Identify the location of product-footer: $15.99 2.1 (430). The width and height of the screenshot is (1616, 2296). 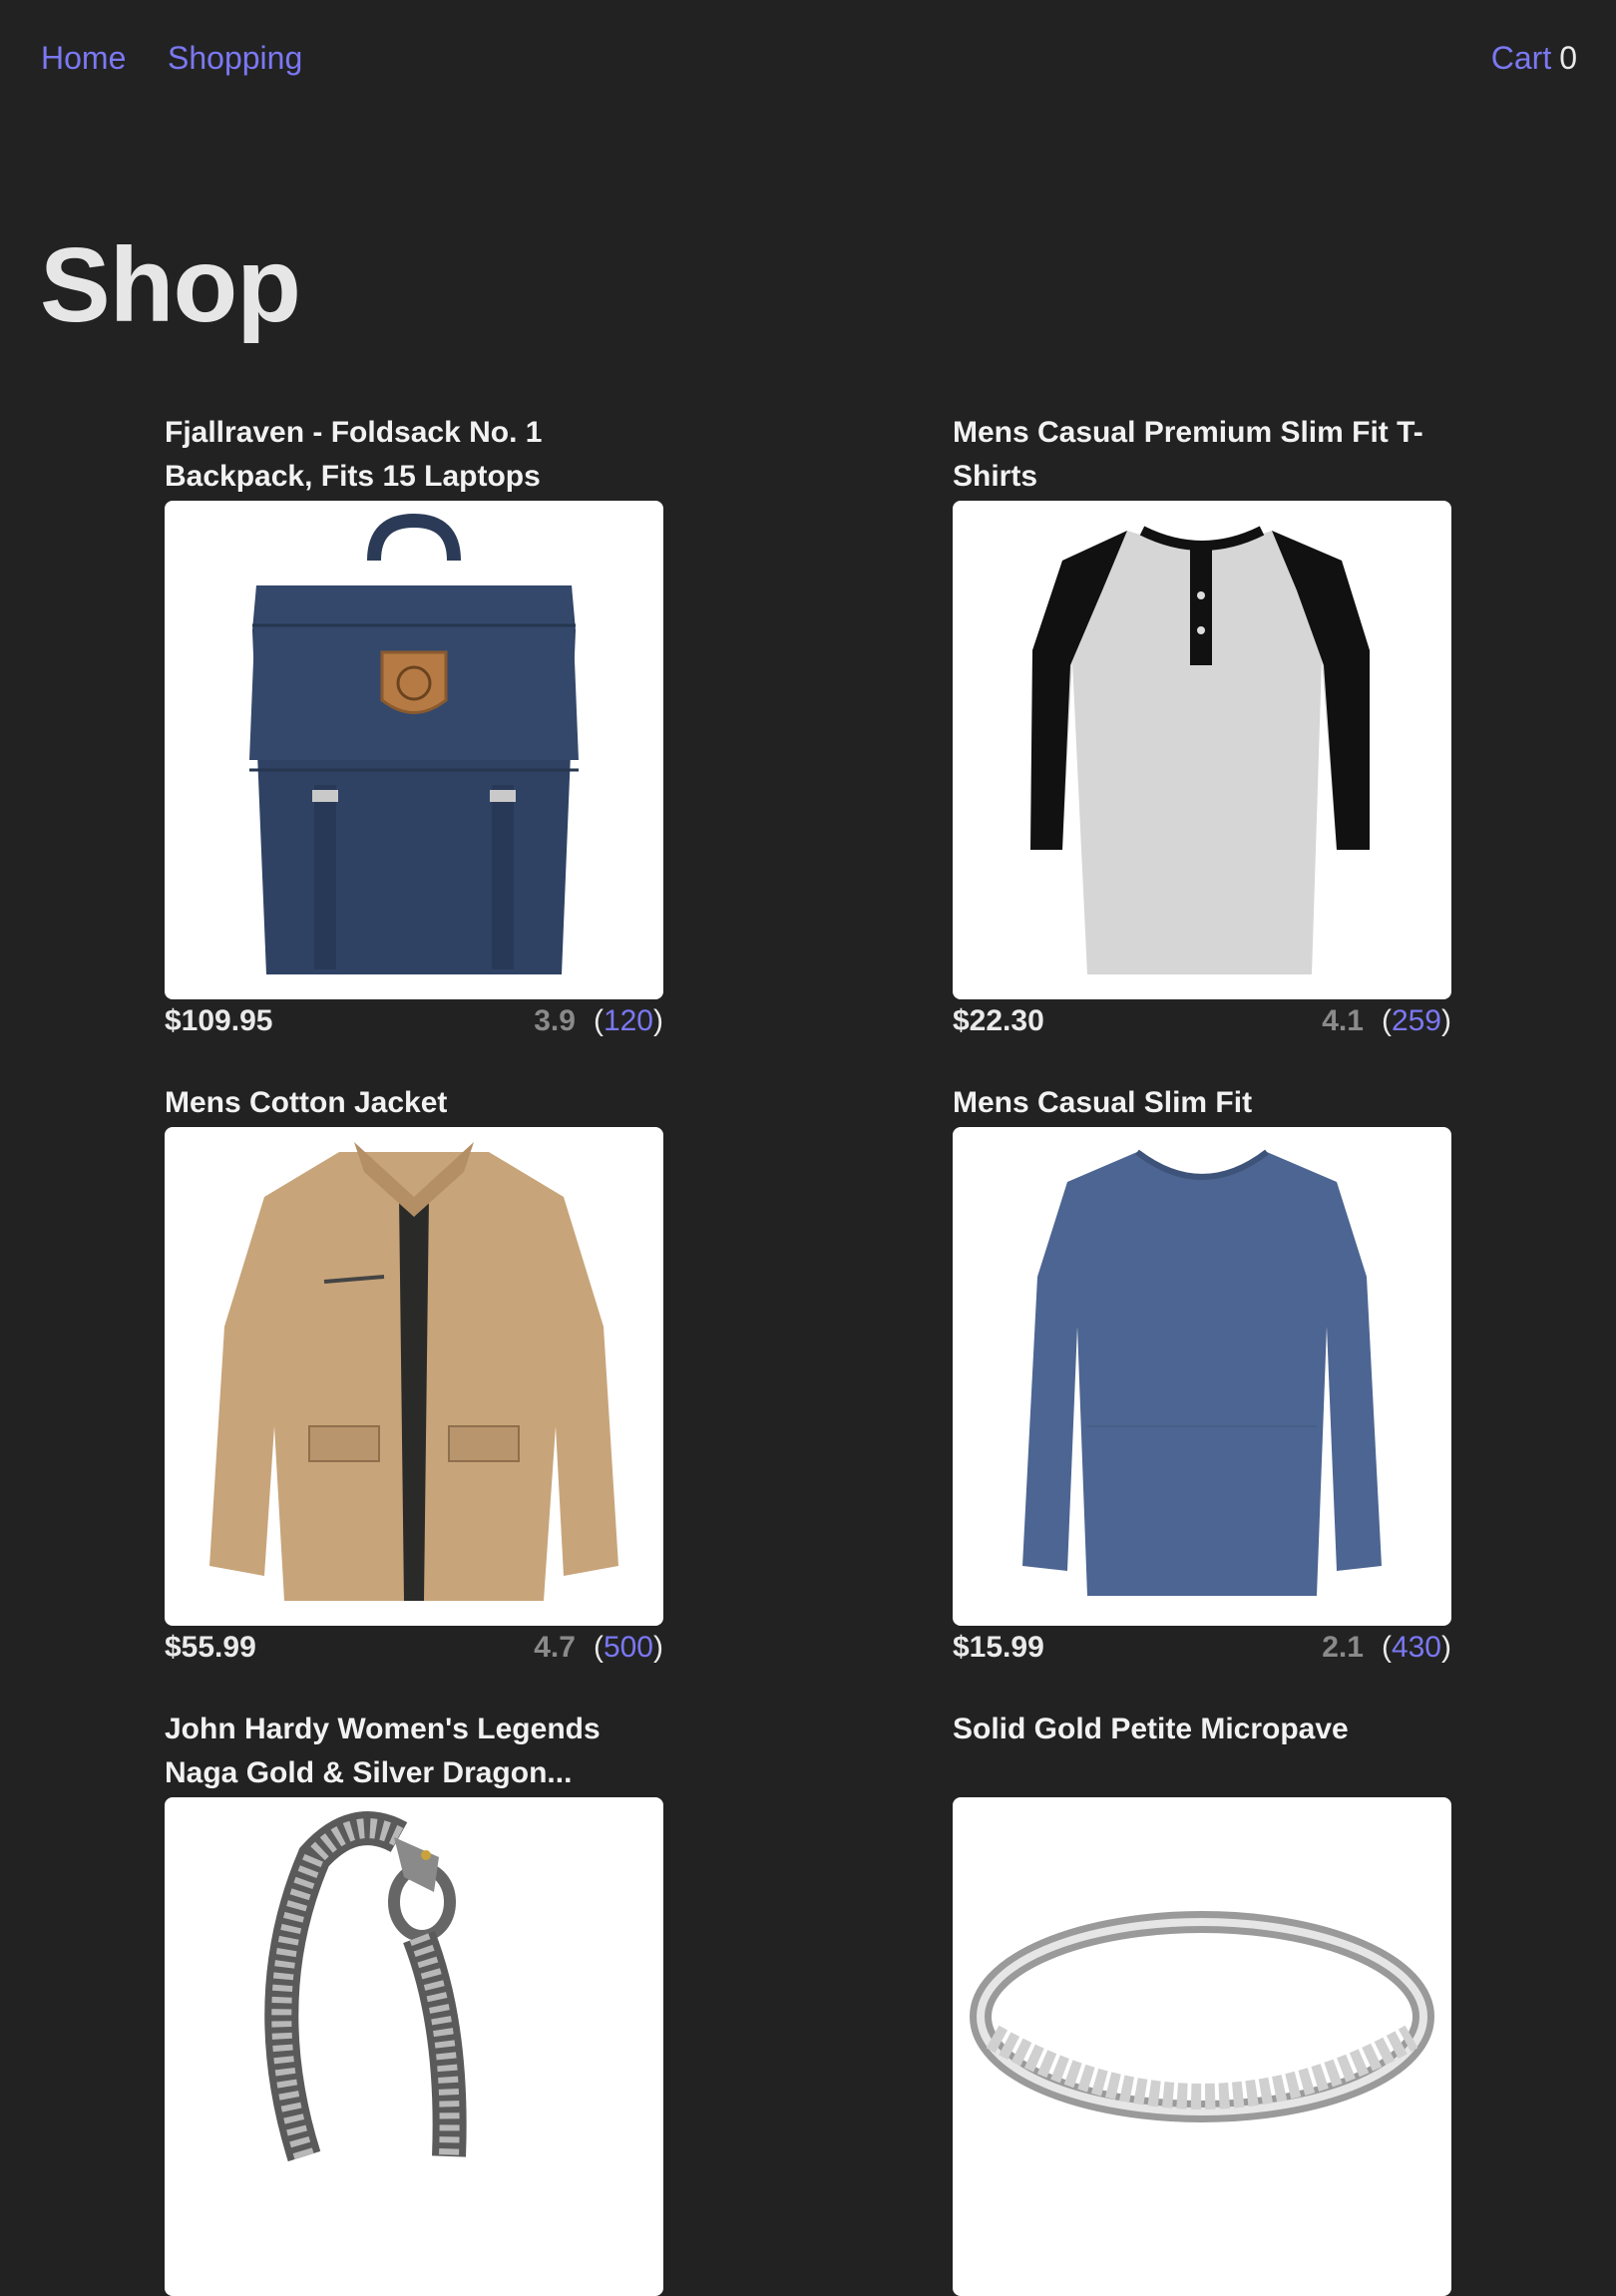
(1202, 1648).